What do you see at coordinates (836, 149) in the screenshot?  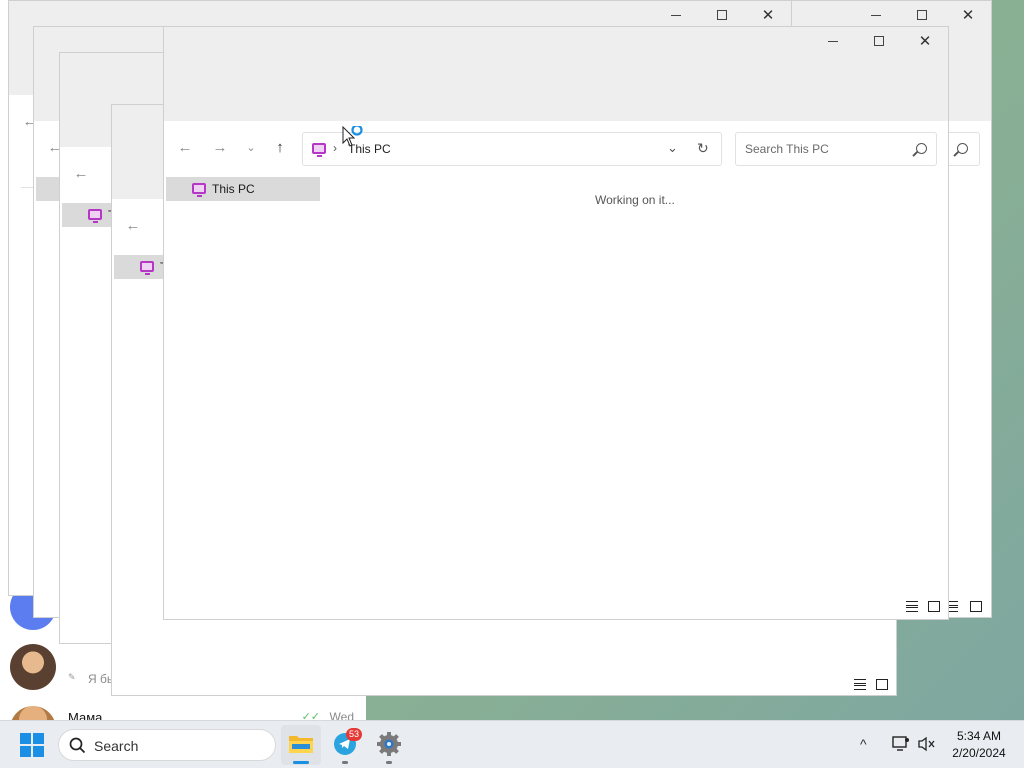 I see `search-box: Search This PC` at bounding box center [836, 149].